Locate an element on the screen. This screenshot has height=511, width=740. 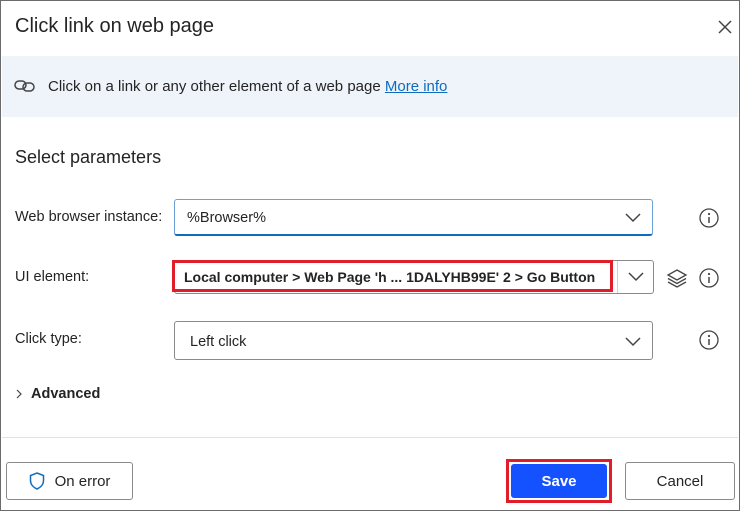
click-type-label: Click type: is located at coordinates (48, 339).